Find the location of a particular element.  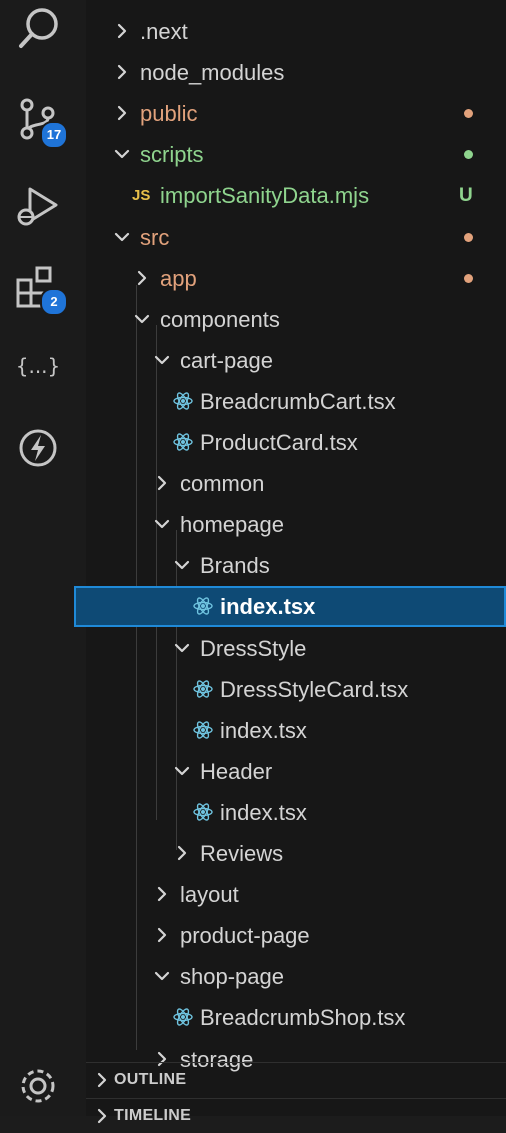

tree-item-label: Reviews is located at coordinates (242, 853).